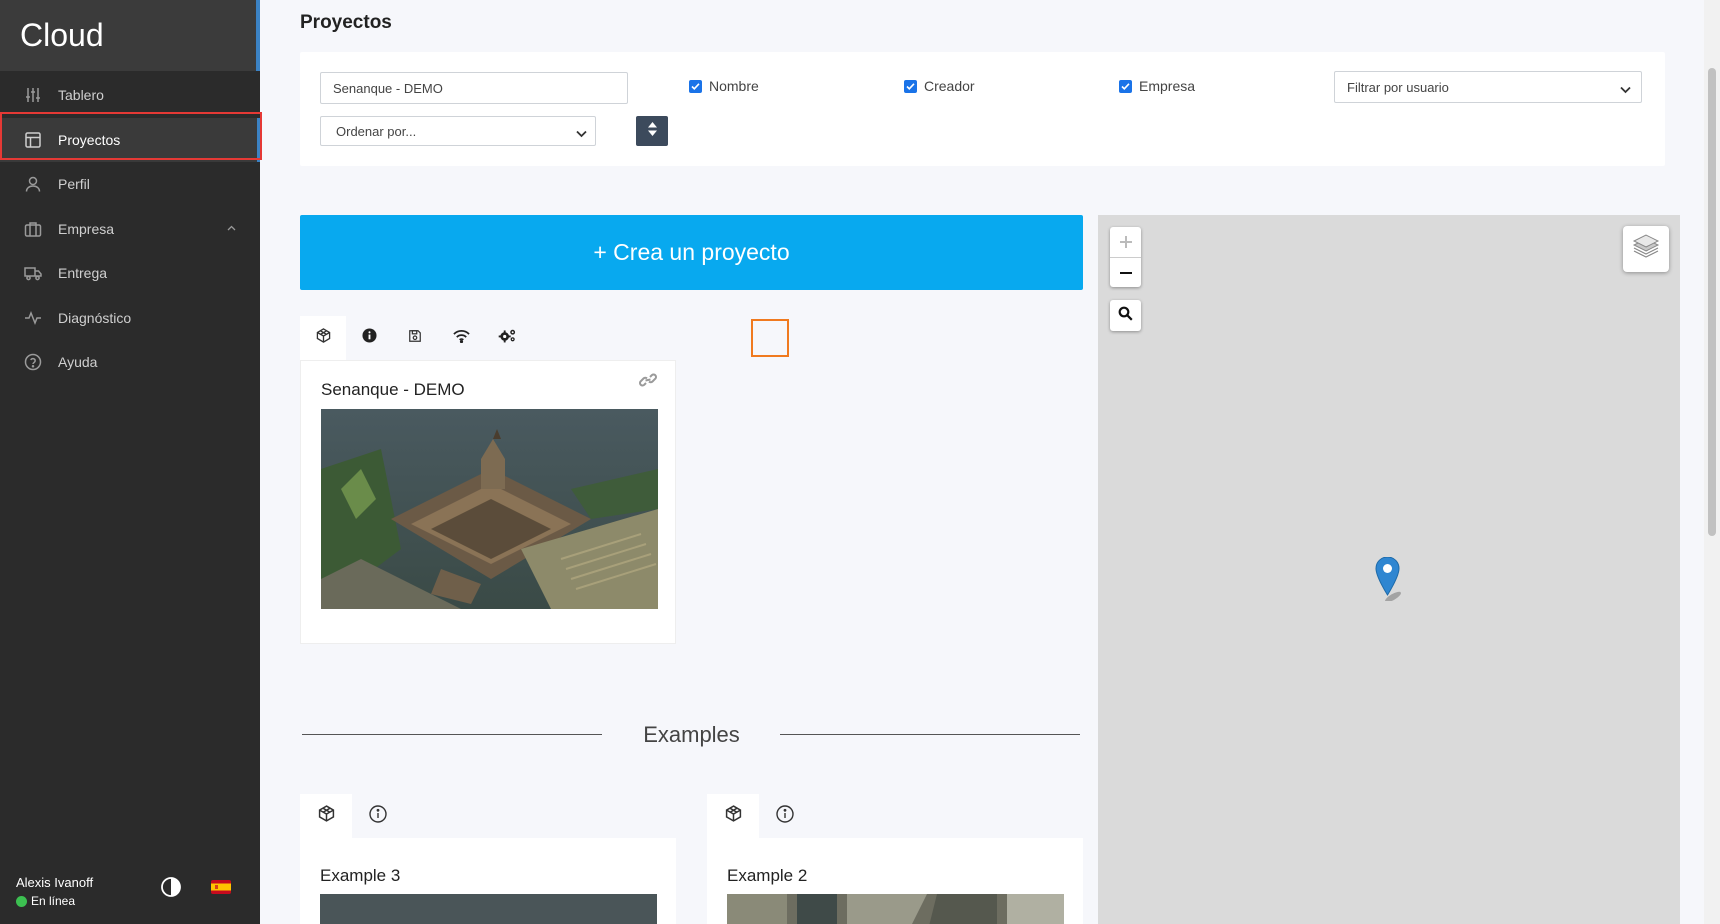 Image resolution: width=1720 pixels, height=924 pixels. What do you see at coordinates (33, 140) in the screenshot?
I see `layout-icon` at bounding box center [33, 140].